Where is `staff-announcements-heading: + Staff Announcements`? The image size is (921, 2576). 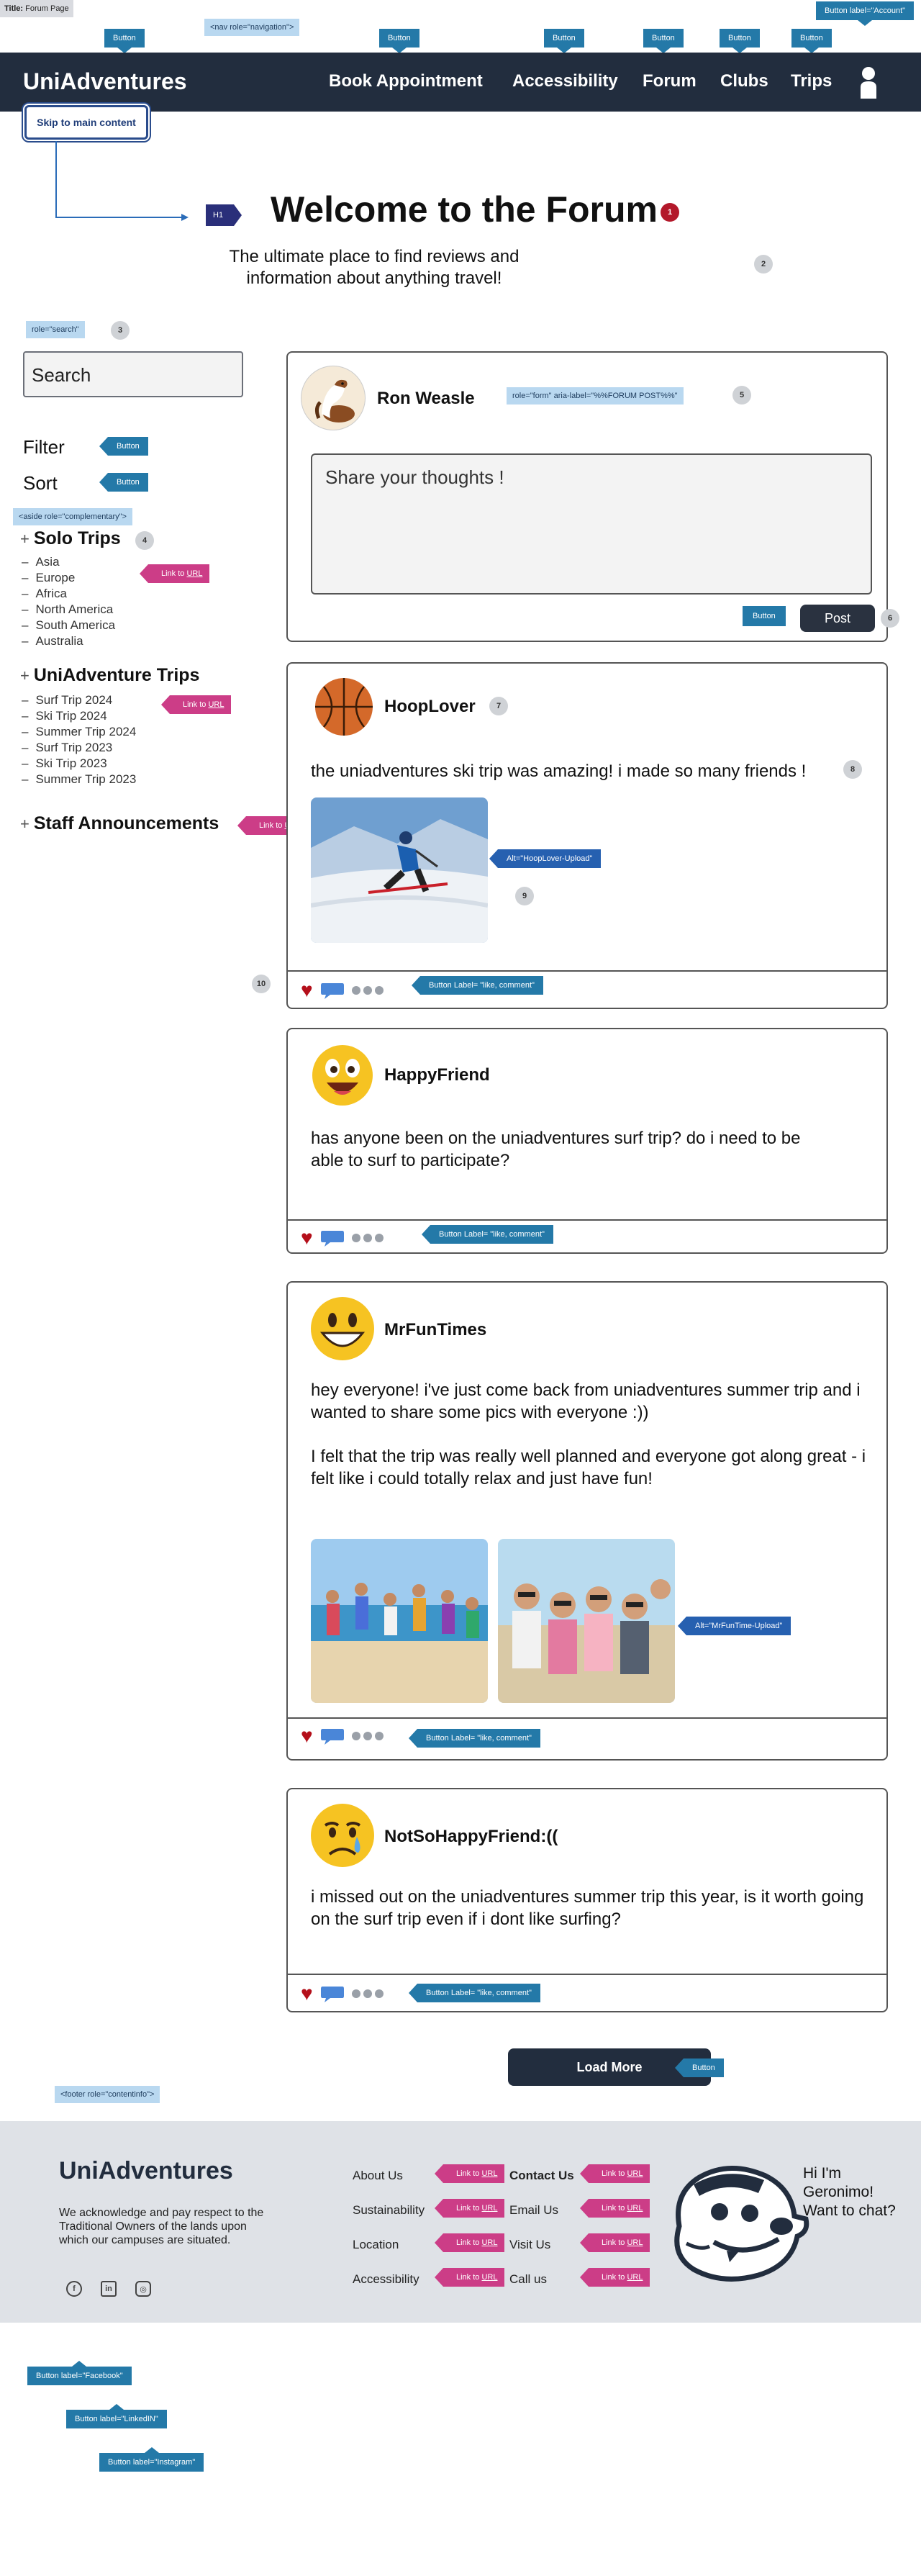
staff-announcements-heading: + Staff Announcements is located at coordinates (119, 823).